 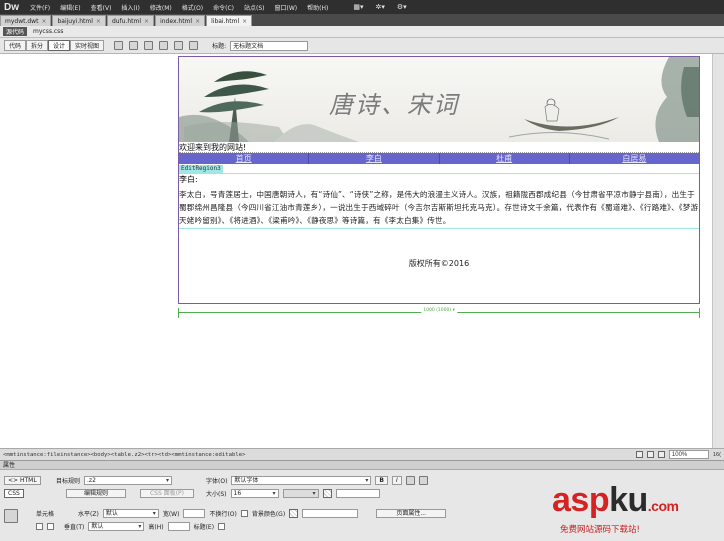 I want to click on tab-dufu: dufu.html ×, so click(x=130, y=20).